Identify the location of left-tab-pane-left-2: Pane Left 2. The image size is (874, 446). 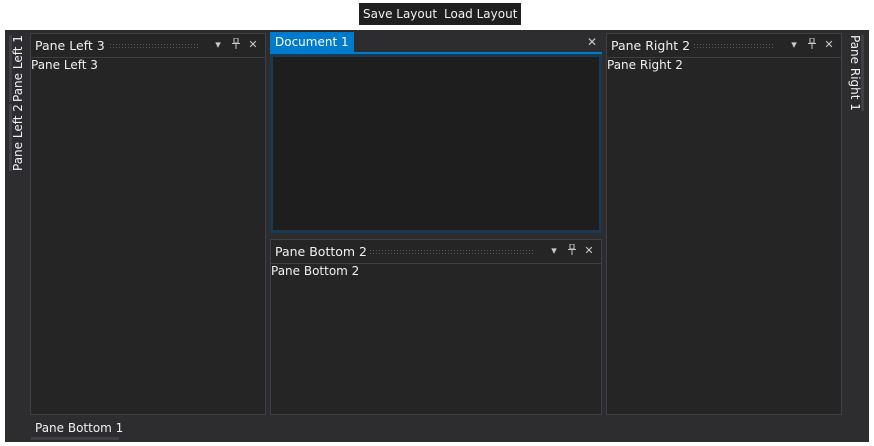
(18, 137).